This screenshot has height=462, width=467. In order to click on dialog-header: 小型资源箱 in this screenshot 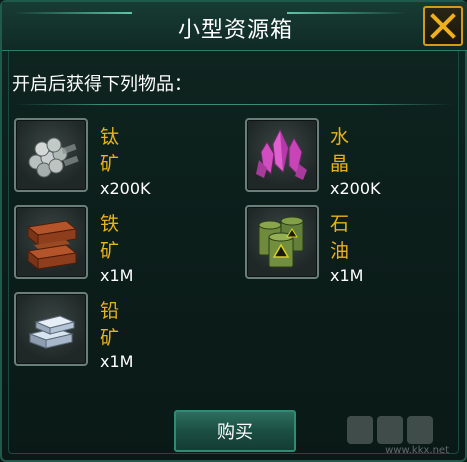, I will do `click(234, 26)`.